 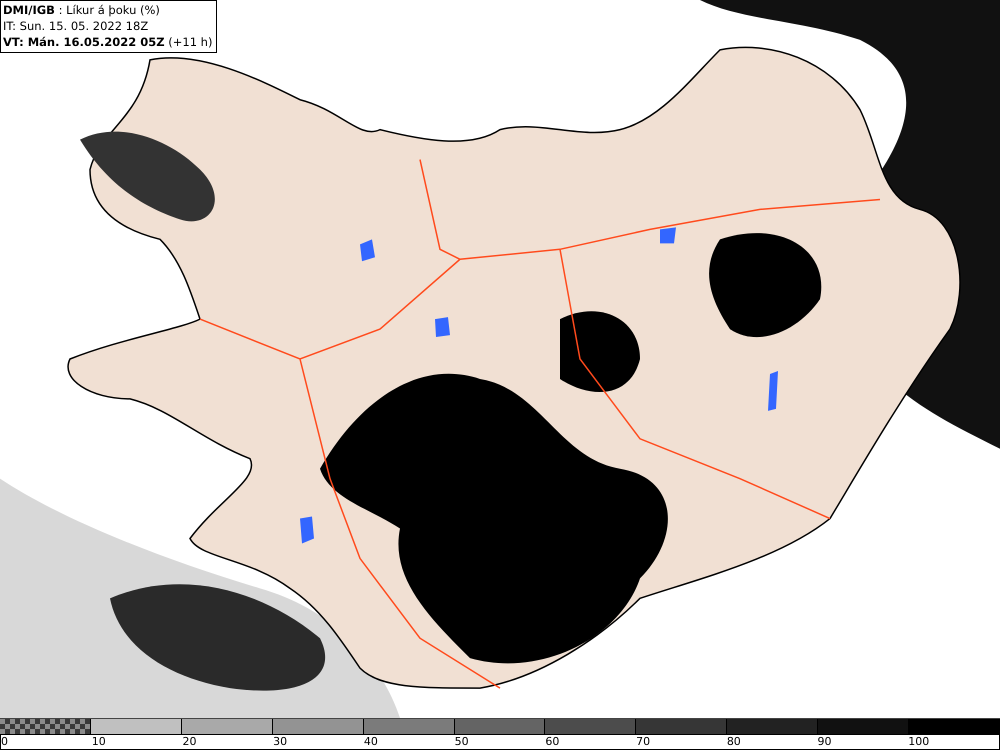 I want to click on legend-label: 100, so click(x=919, y=742).